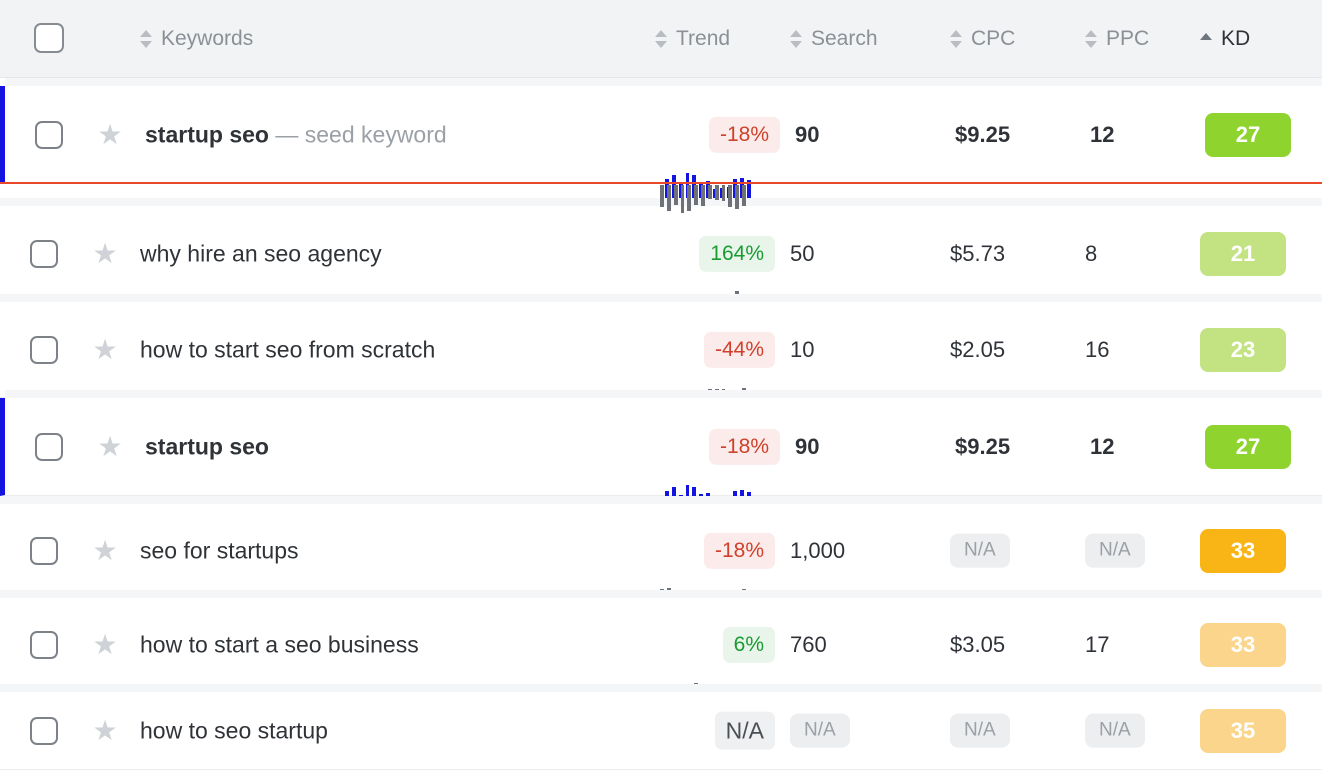 This screenshot has width=1322, height=770. I want to click on column-header-trend: Trend, so click(715, 39).